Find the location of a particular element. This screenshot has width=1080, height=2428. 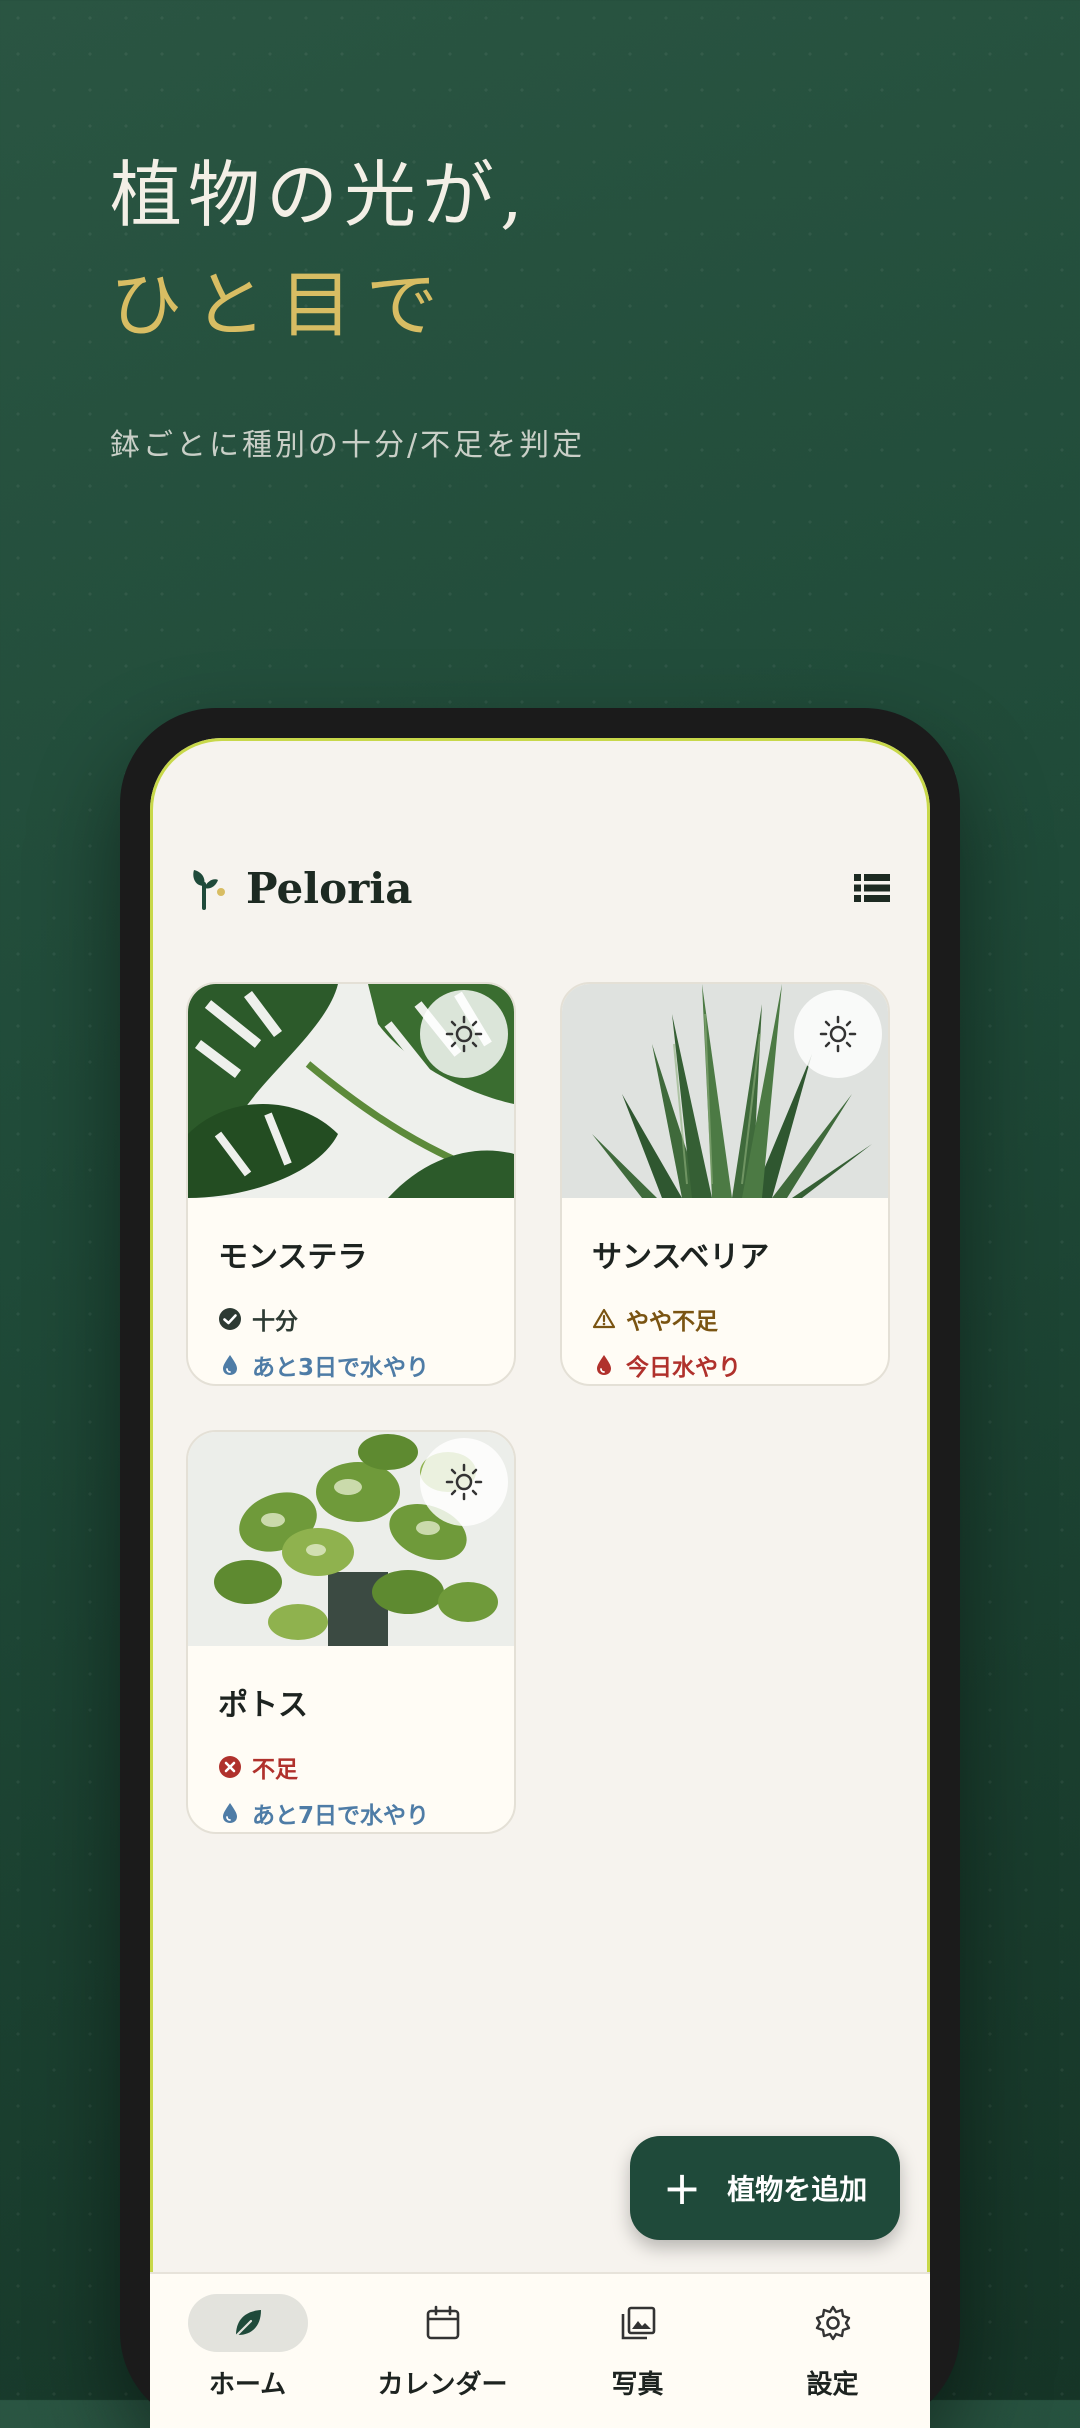

hero-section: 植物の光が, ひと目で 鉢ごとに種別の十分/不足を判定 is located at coordinates (347, 302).